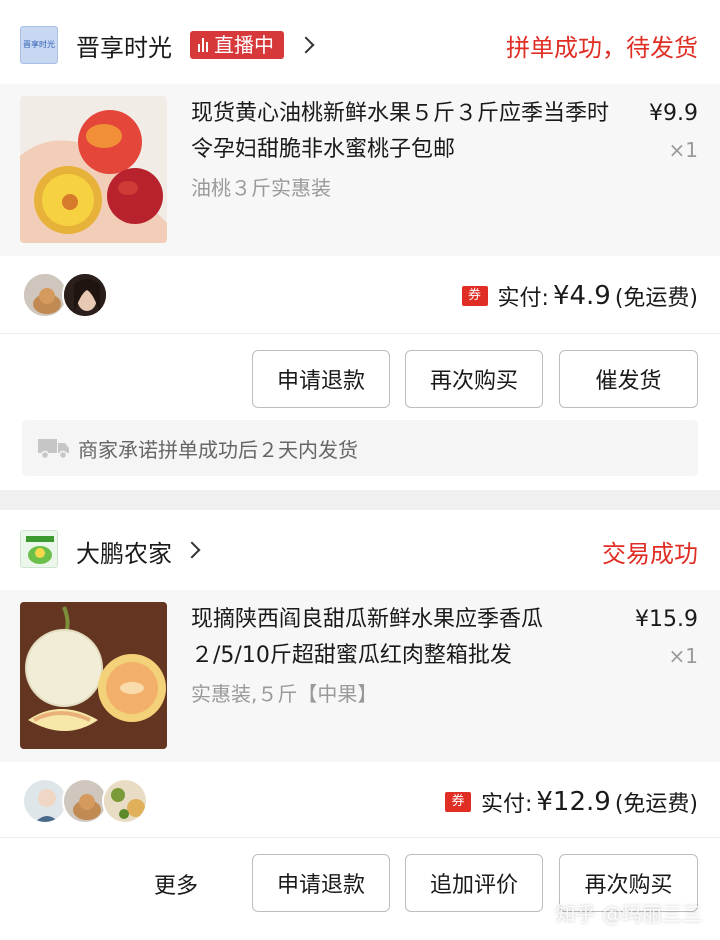 This screenshot has height=940, width=720. I want to click on product-price: ¥15.9, so click(666, 619).